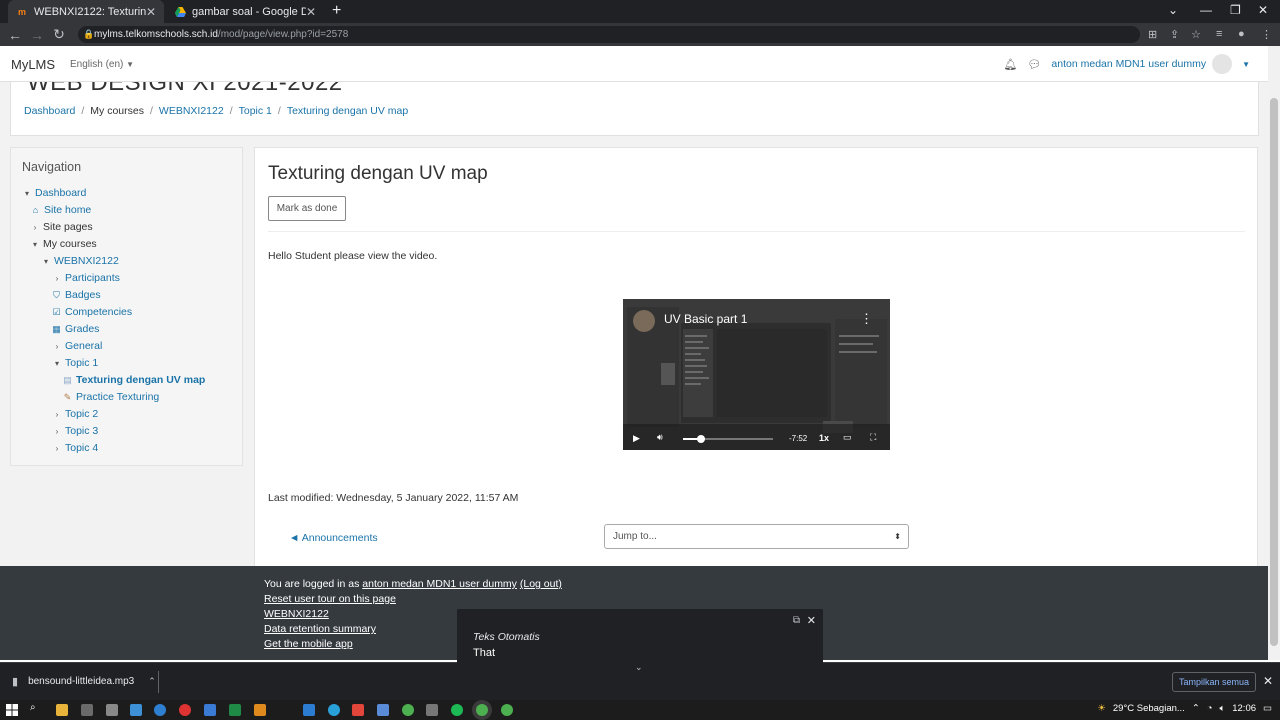  What do you see at coordinates (873, 437) in the screenshot?
I see `fullscreen-icon: ⛶` at bounding box center [873, 437].